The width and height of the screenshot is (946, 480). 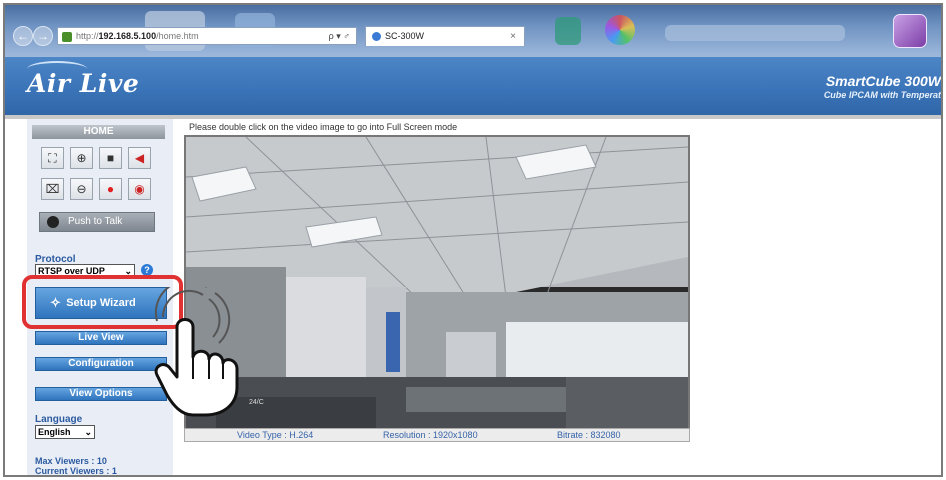 What do you see at coordinates (101, 338) in the screenshot?
I see `live-view-button: Live View` at bounding box center [101, 338].